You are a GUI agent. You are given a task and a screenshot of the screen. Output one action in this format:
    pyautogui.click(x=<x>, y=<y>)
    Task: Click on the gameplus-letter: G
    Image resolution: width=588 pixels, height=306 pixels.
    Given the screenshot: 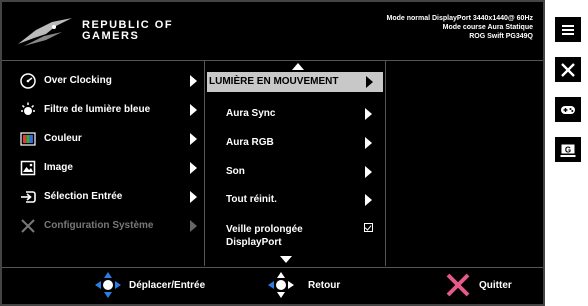 What is the action you would take?
    pyautogui.click(x=568, y=150)
    